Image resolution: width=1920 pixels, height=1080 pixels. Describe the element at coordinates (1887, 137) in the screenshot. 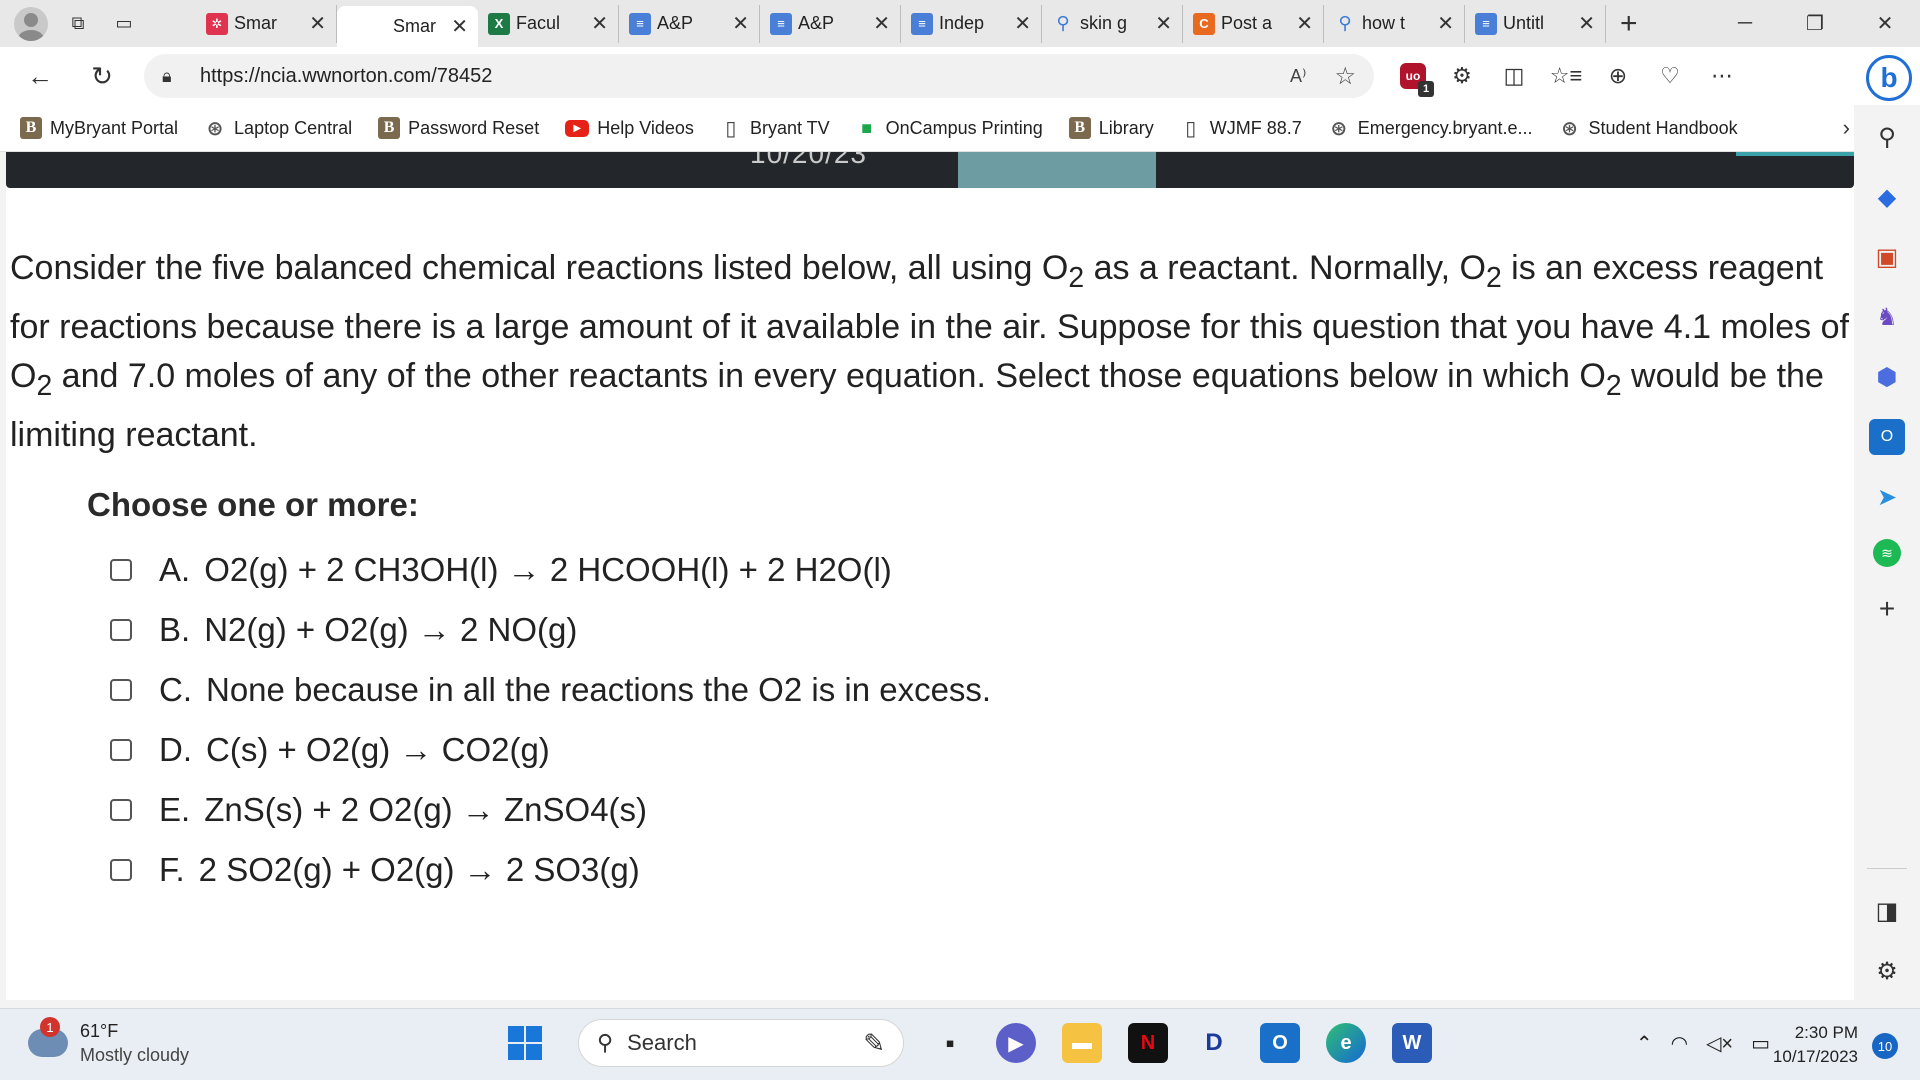

I see `search-icon: ⚲` at that location.